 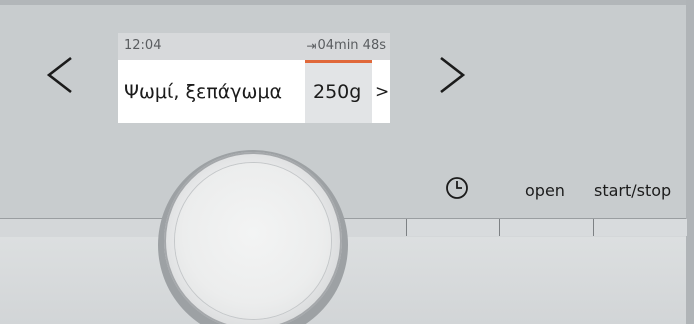 I want to click on control-knob-face, so click(x=253, y=241).